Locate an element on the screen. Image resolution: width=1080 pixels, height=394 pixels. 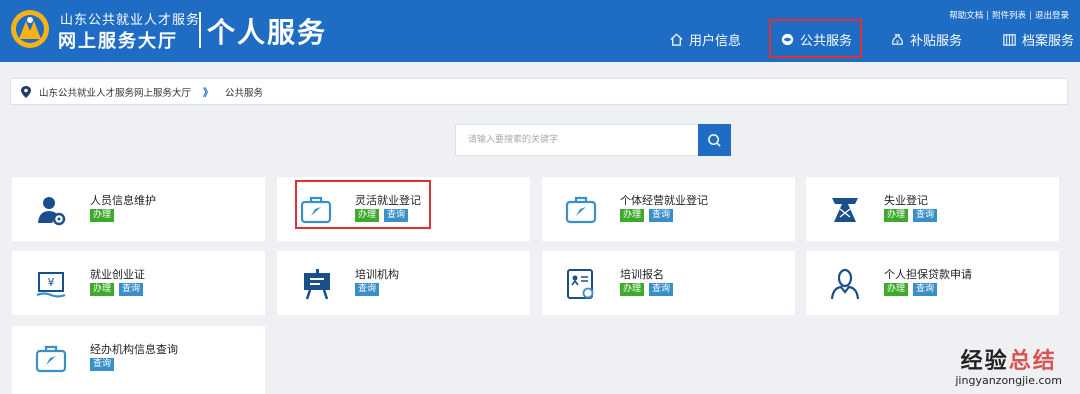
brand-line1: 山东公共就业人才服务 is located at coordinates (130, 20).